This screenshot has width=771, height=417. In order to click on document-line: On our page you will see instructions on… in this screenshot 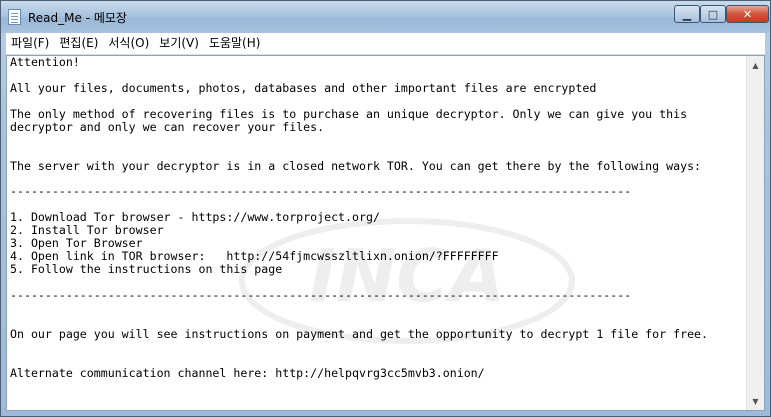, I will do `click(359, 333)`.